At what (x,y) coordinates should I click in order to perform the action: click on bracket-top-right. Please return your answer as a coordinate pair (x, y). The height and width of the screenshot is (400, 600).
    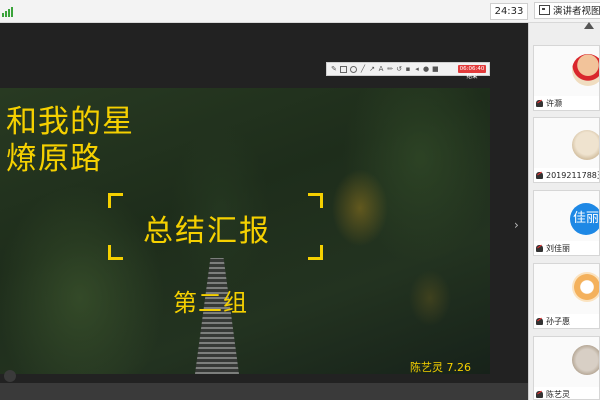
    Looking at the image, I should click on (315, 200).